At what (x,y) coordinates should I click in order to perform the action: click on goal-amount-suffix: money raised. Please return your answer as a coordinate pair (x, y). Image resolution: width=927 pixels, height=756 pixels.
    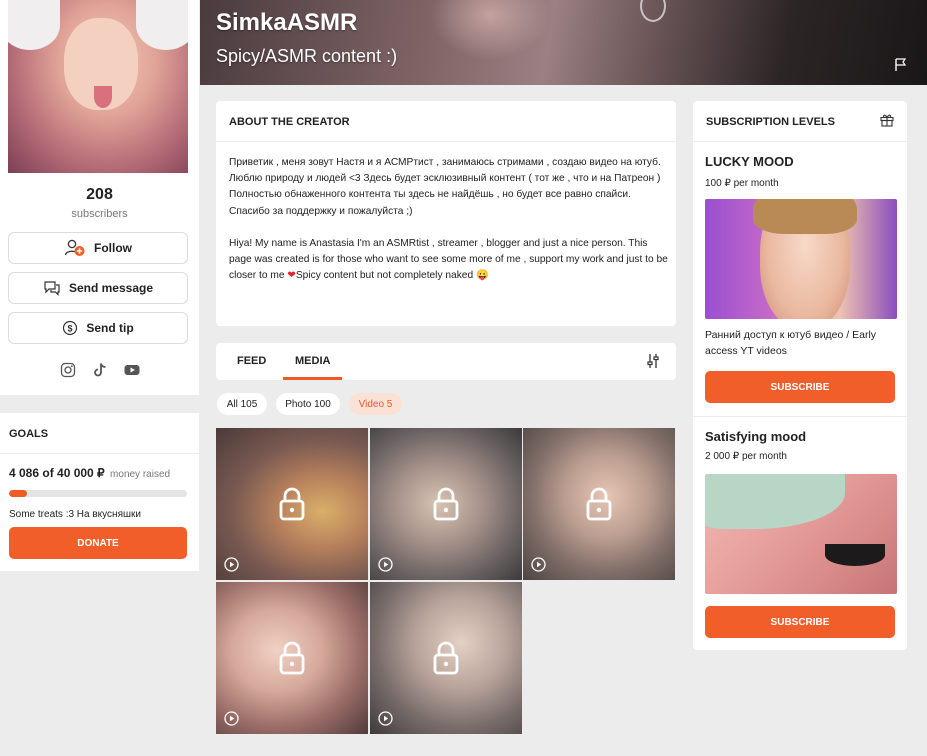
    Looking at the image, I should click on (140, 474).